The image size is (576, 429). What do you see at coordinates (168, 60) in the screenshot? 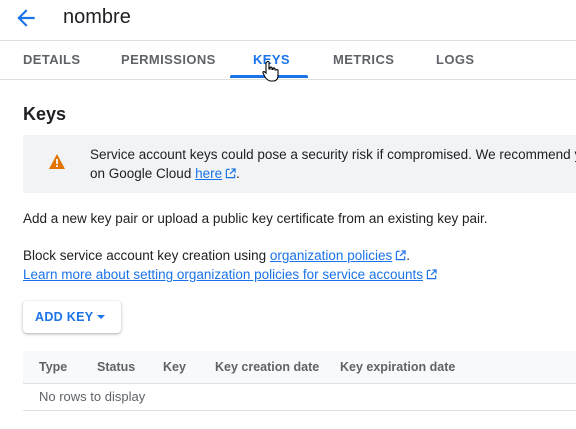
I see `tab-permissions: PERMISSIONS` at bounding box center [168, 60].